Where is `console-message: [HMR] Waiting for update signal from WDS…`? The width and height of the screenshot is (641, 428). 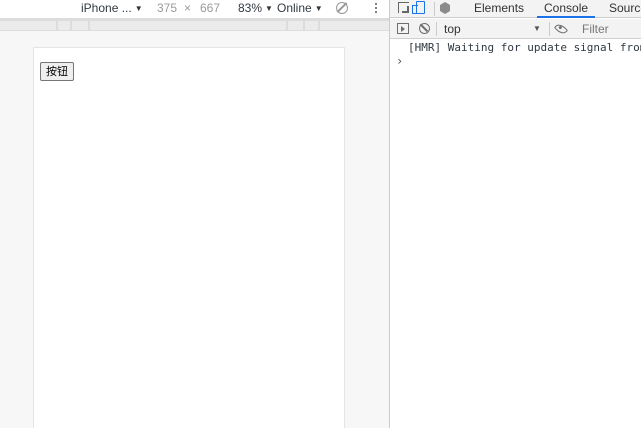
console-message: [HMR] Waiting for update signal from WDS… is located at coordinates (524, 47).